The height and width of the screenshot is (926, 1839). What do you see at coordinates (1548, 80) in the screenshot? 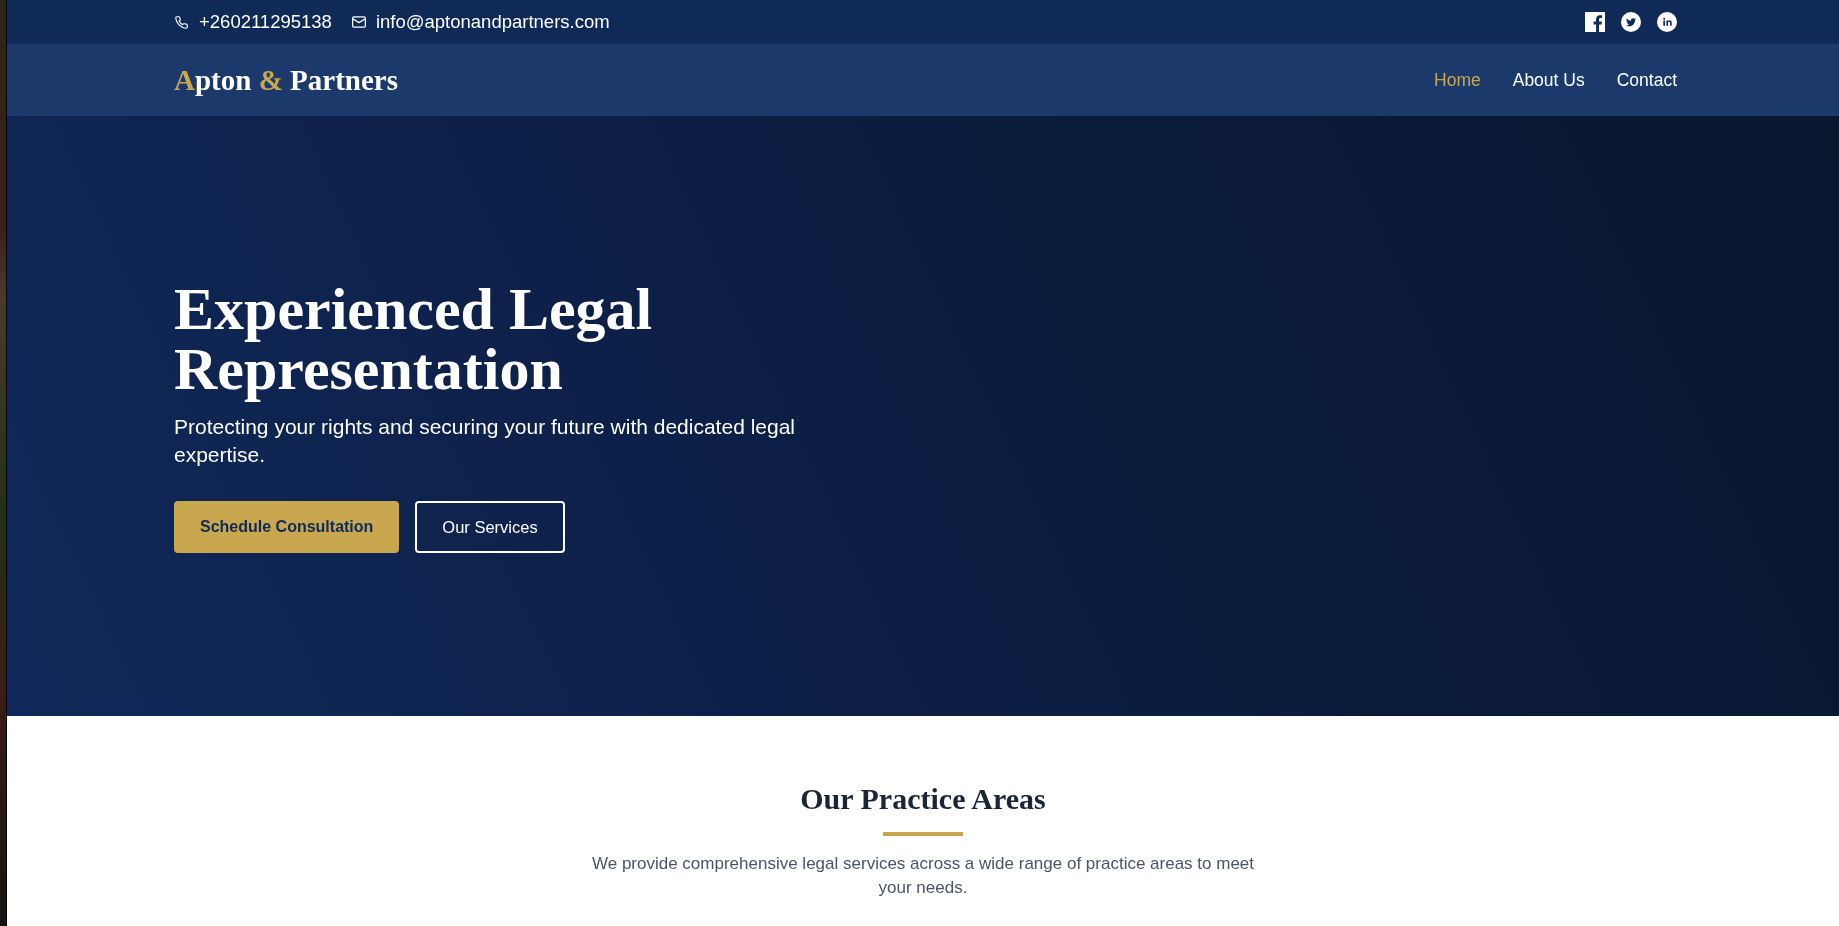
I see `nav-link: About Us` at bounding box center [1548, 80].